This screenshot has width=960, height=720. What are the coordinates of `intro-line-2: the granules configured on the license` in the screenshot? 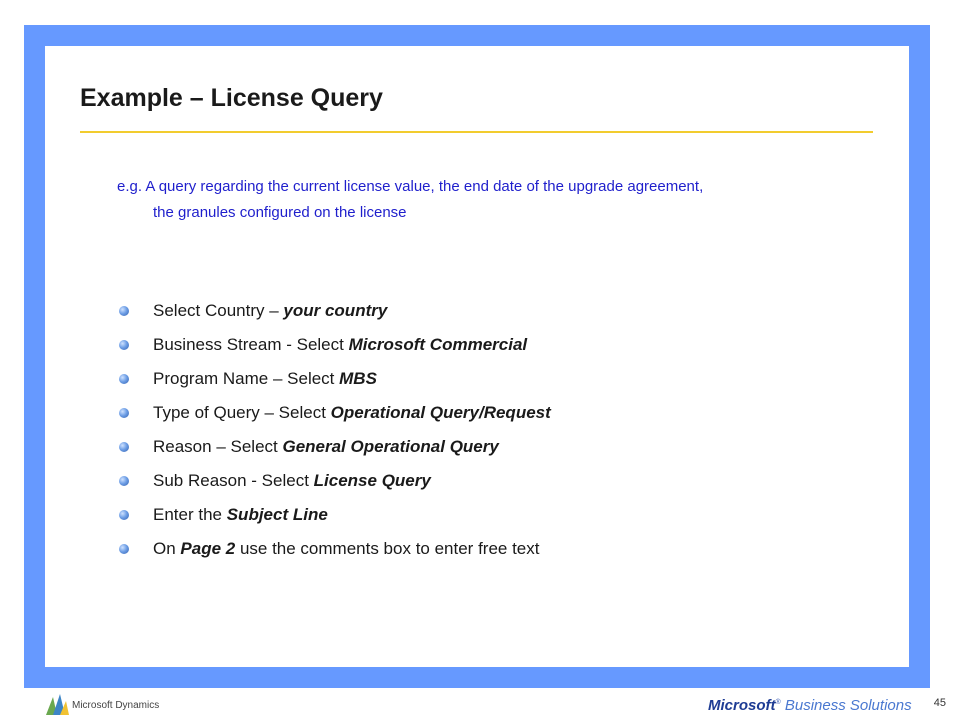 It's located at (280, 212).